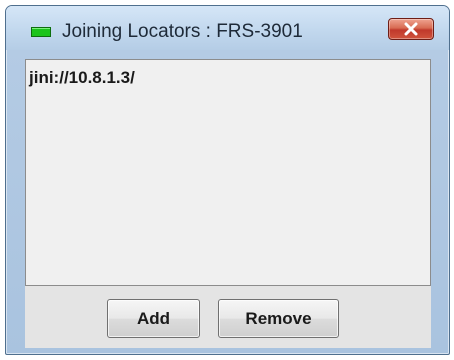  Describe the element at coordinates (41, 32) in the screenshot. I see `status-indicator-icon` at that location.